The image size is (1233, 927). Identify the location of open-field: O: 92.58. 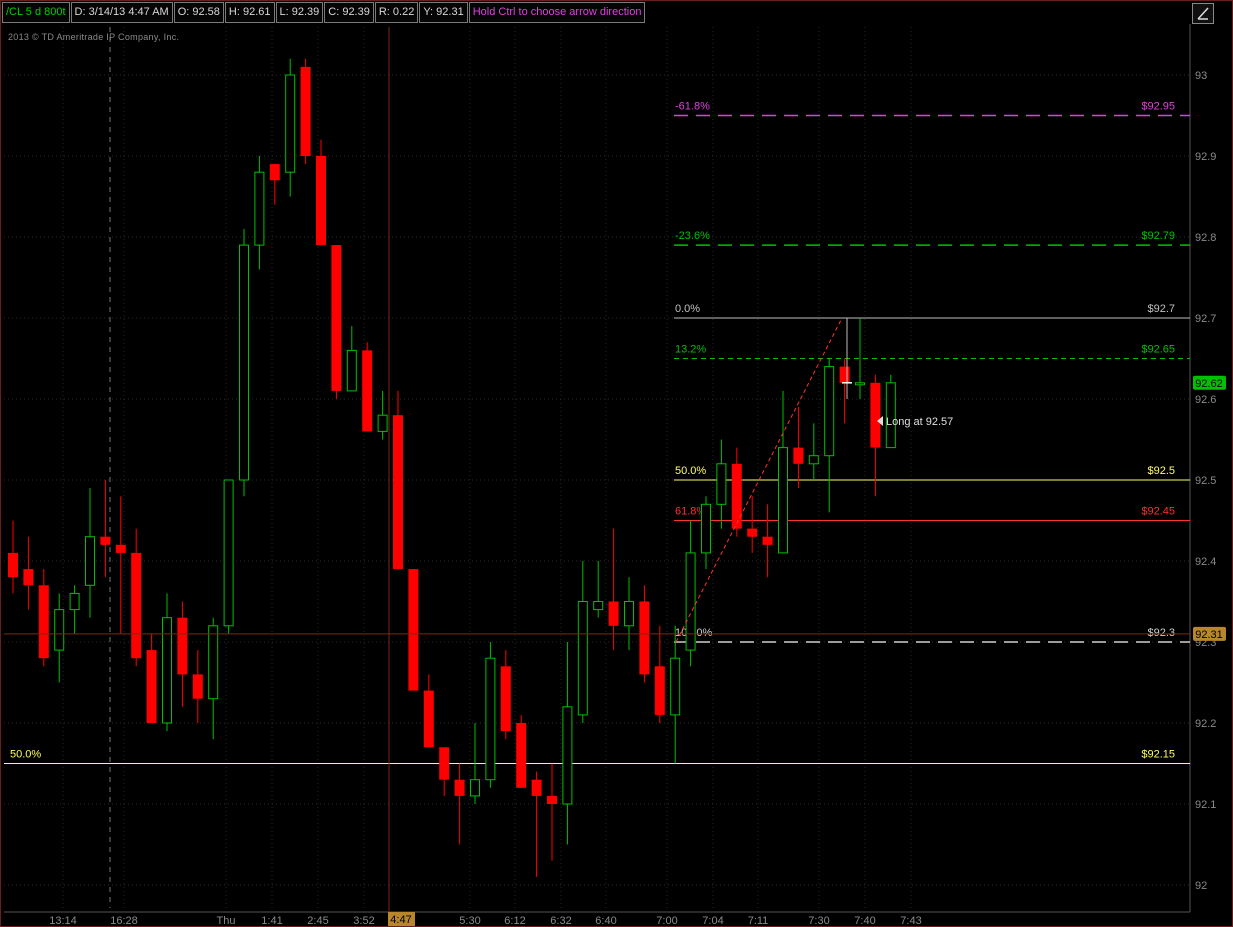
(198, 12).